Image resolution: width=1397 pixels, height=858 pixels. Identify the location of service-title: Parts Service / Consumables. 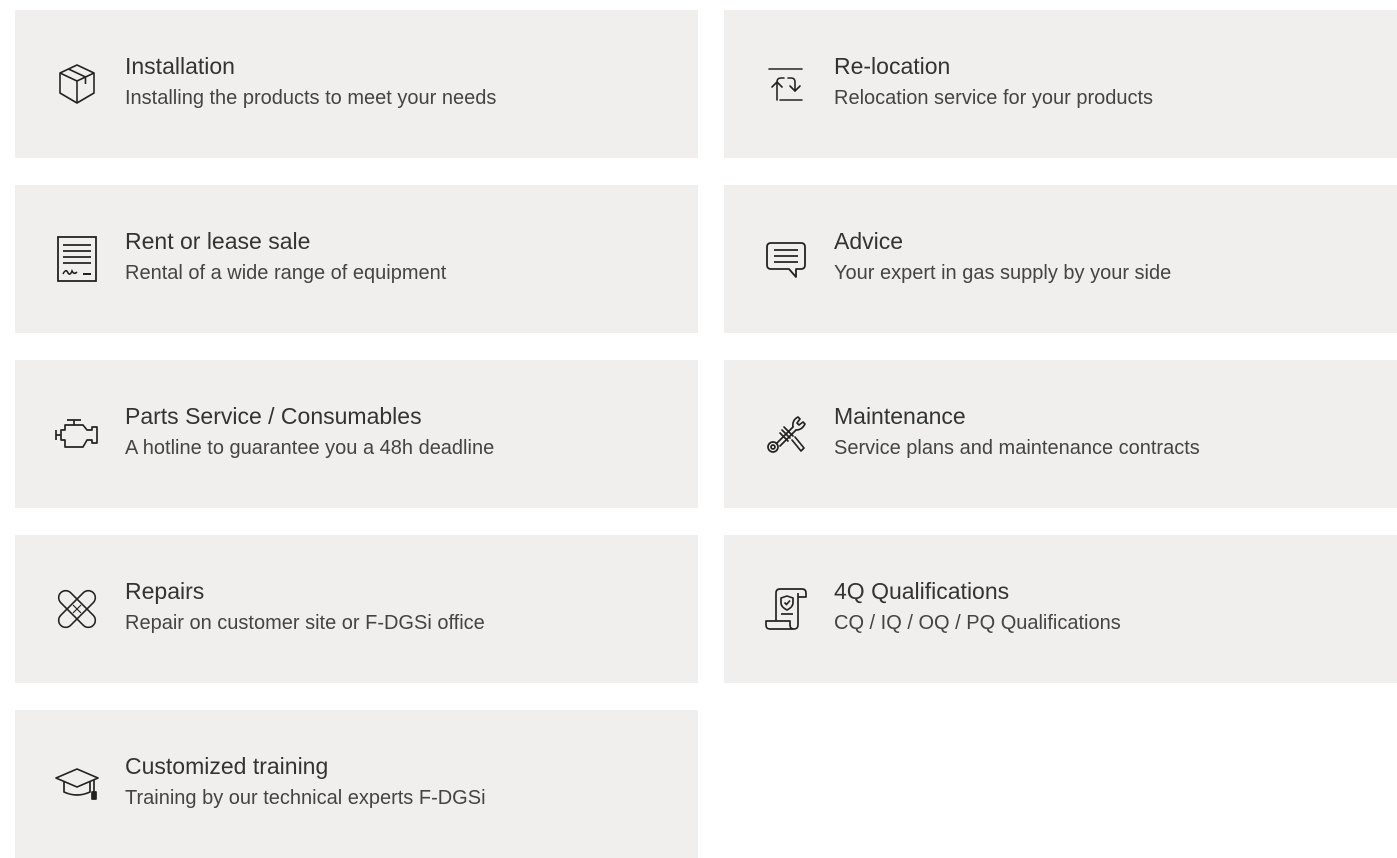
(273, 416).